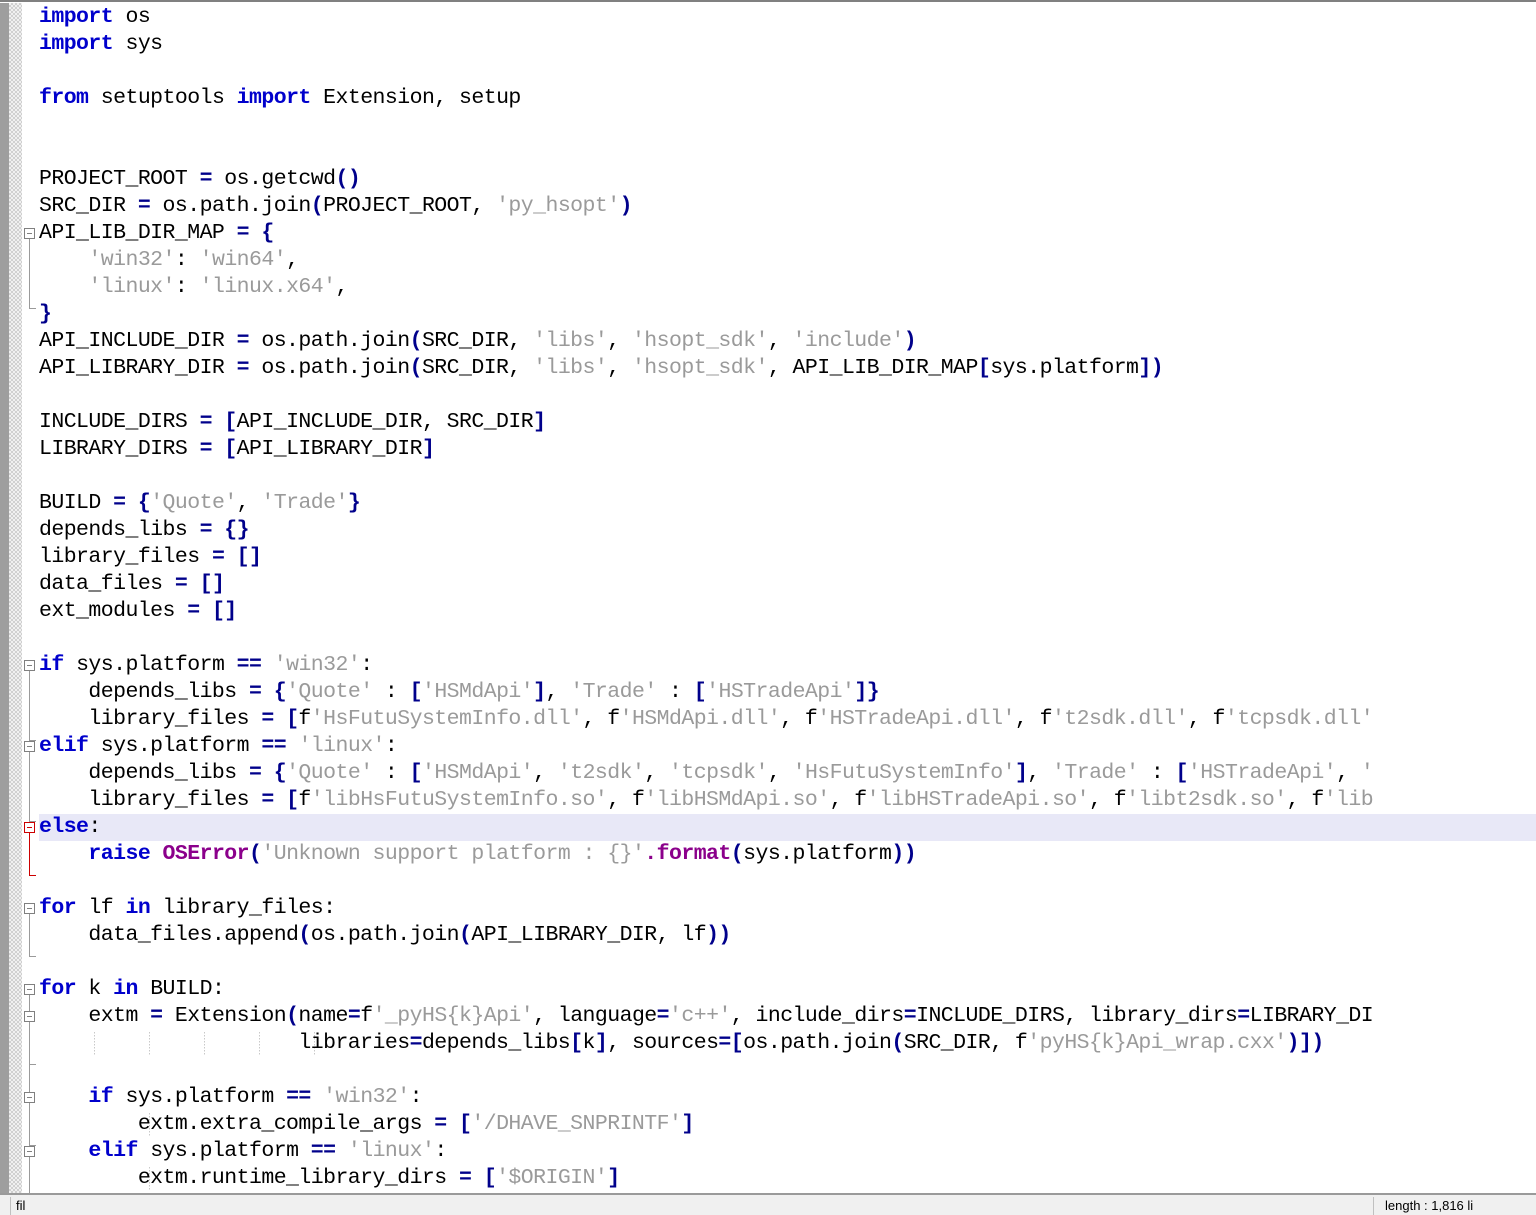  Describe the element at coordinates (156, 233) in the screenshot. I see `code-line: API_LIB_DIR_MAP = {` at that location.